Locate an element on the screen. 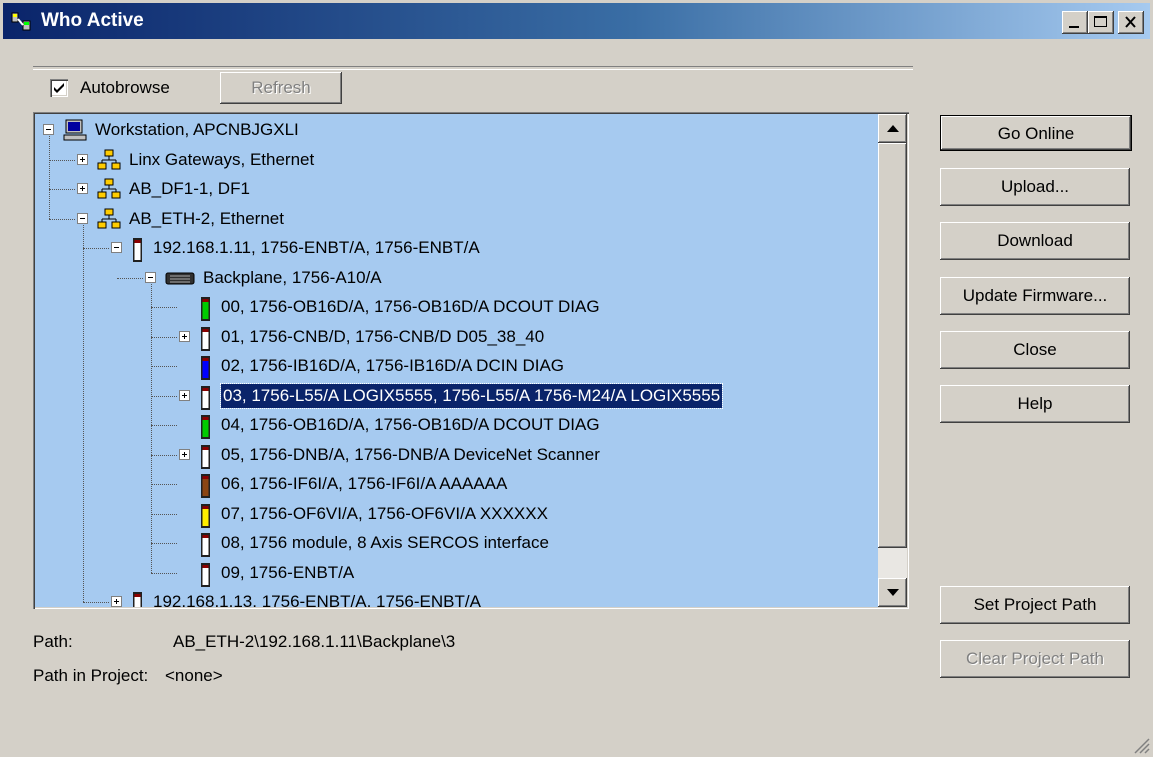 This screenshot has width=1153, height=757. go-online-label: Go Online is located at coordinates (1036, 133).